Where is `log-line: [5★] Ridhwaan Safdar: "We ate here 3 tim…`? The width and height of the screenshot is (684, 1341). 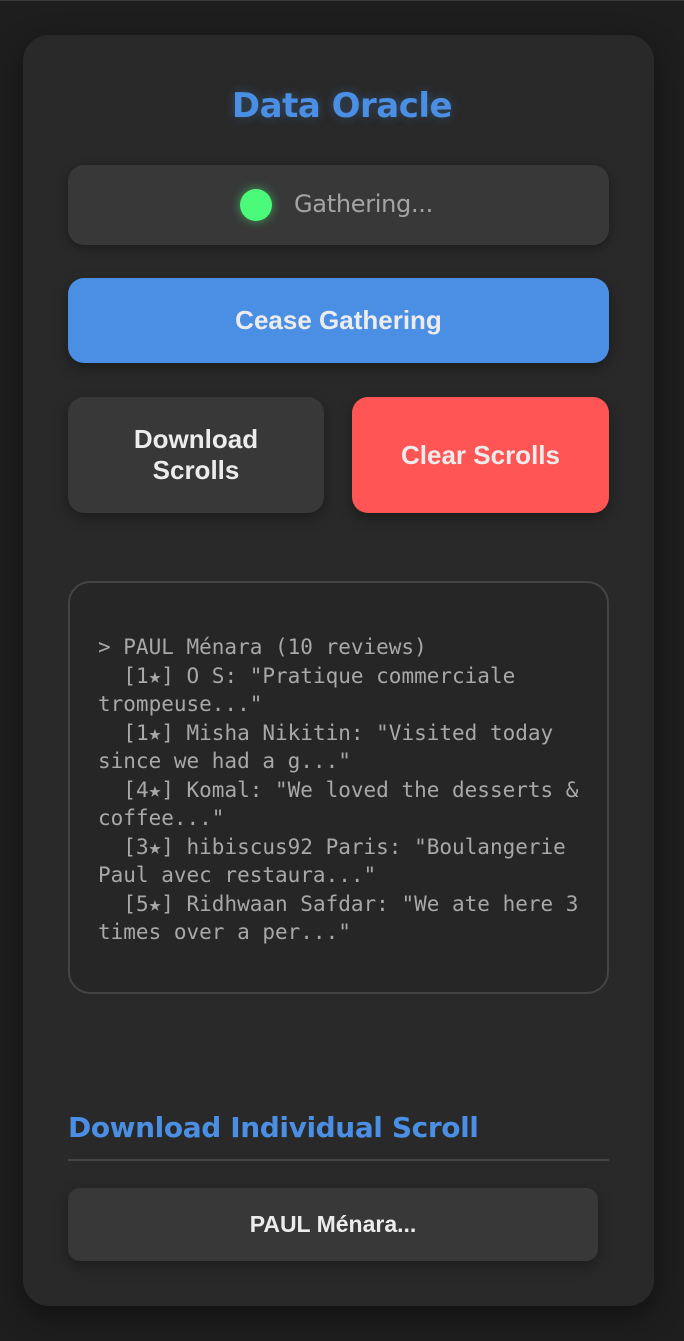 log-line: [5★] Ridhwaan Safdar: "We ate here 3 tim… is located at coordinates (345, 918).